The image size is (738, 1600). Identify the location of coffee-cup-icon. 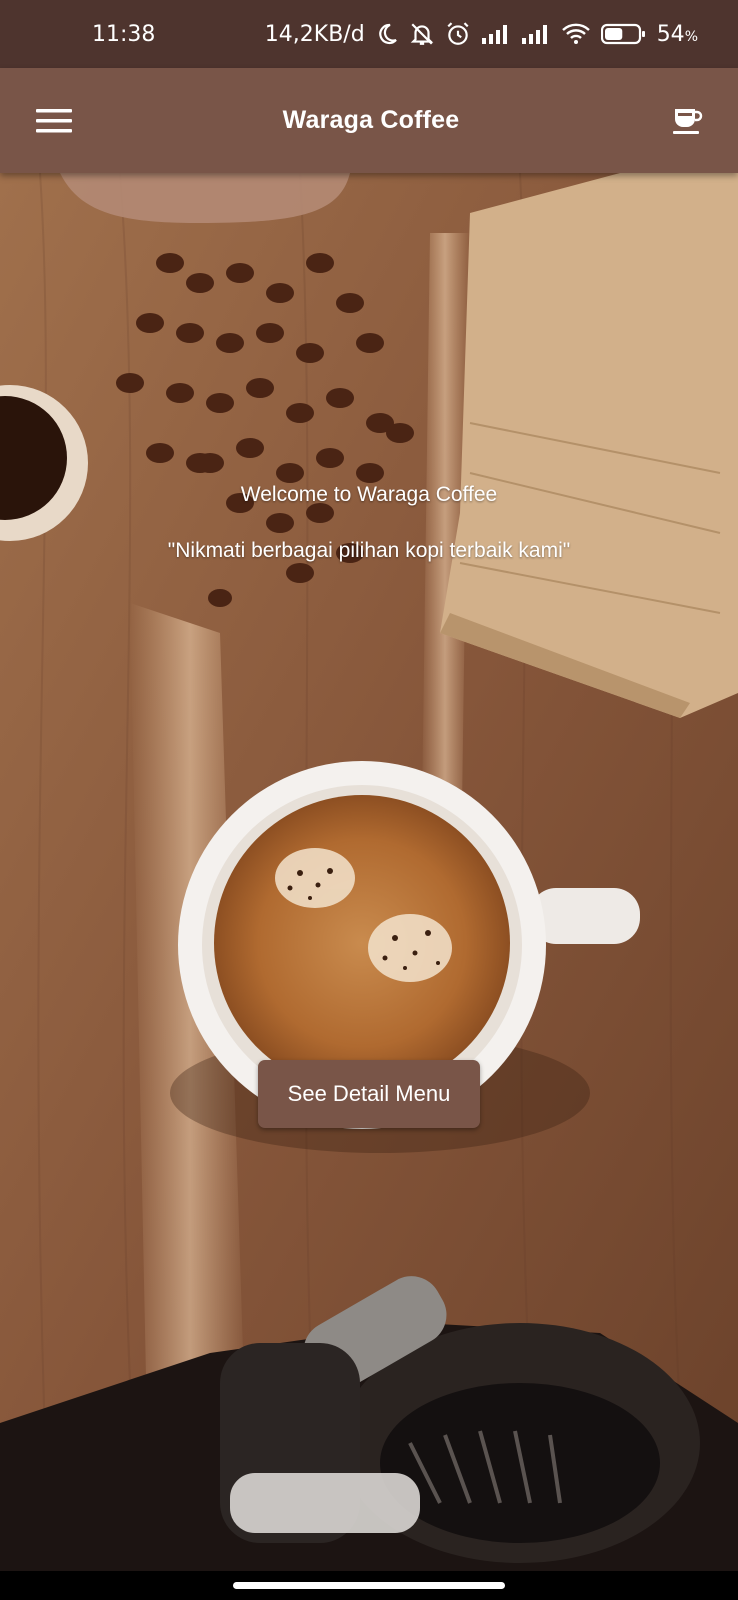
(688, 121).